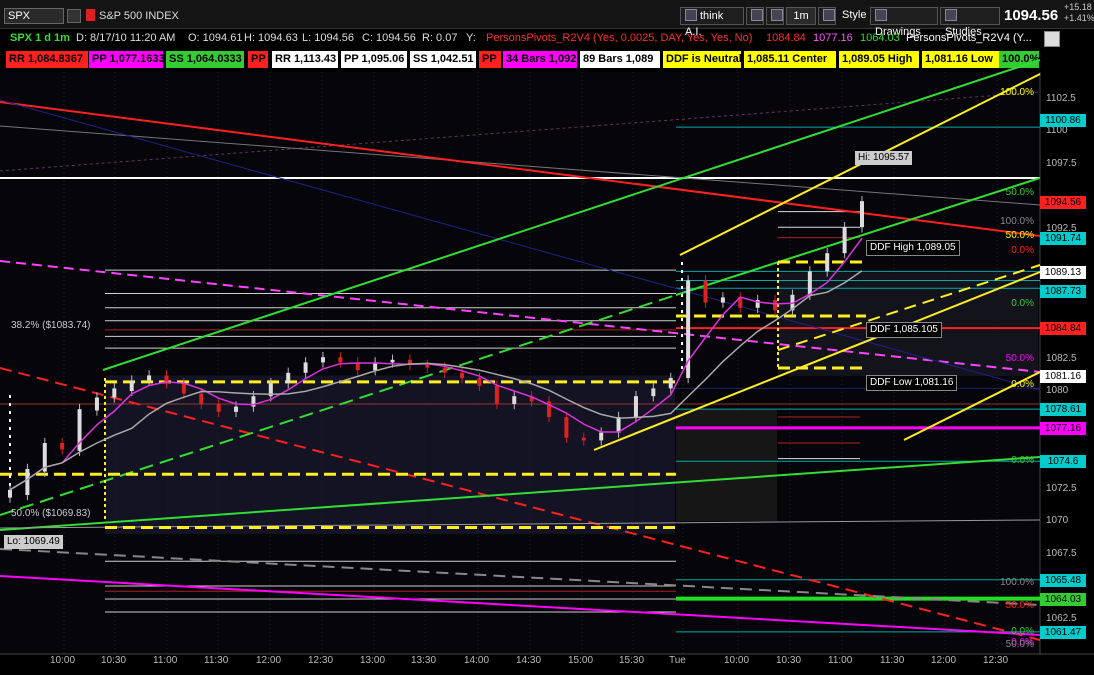 The width and height of the screenshot is (1094, 675). What do you see at coordinates (33, 542) in the screenshot?
I see `lo-label: Lo: 1069.49` at bounding box center [33, 542].